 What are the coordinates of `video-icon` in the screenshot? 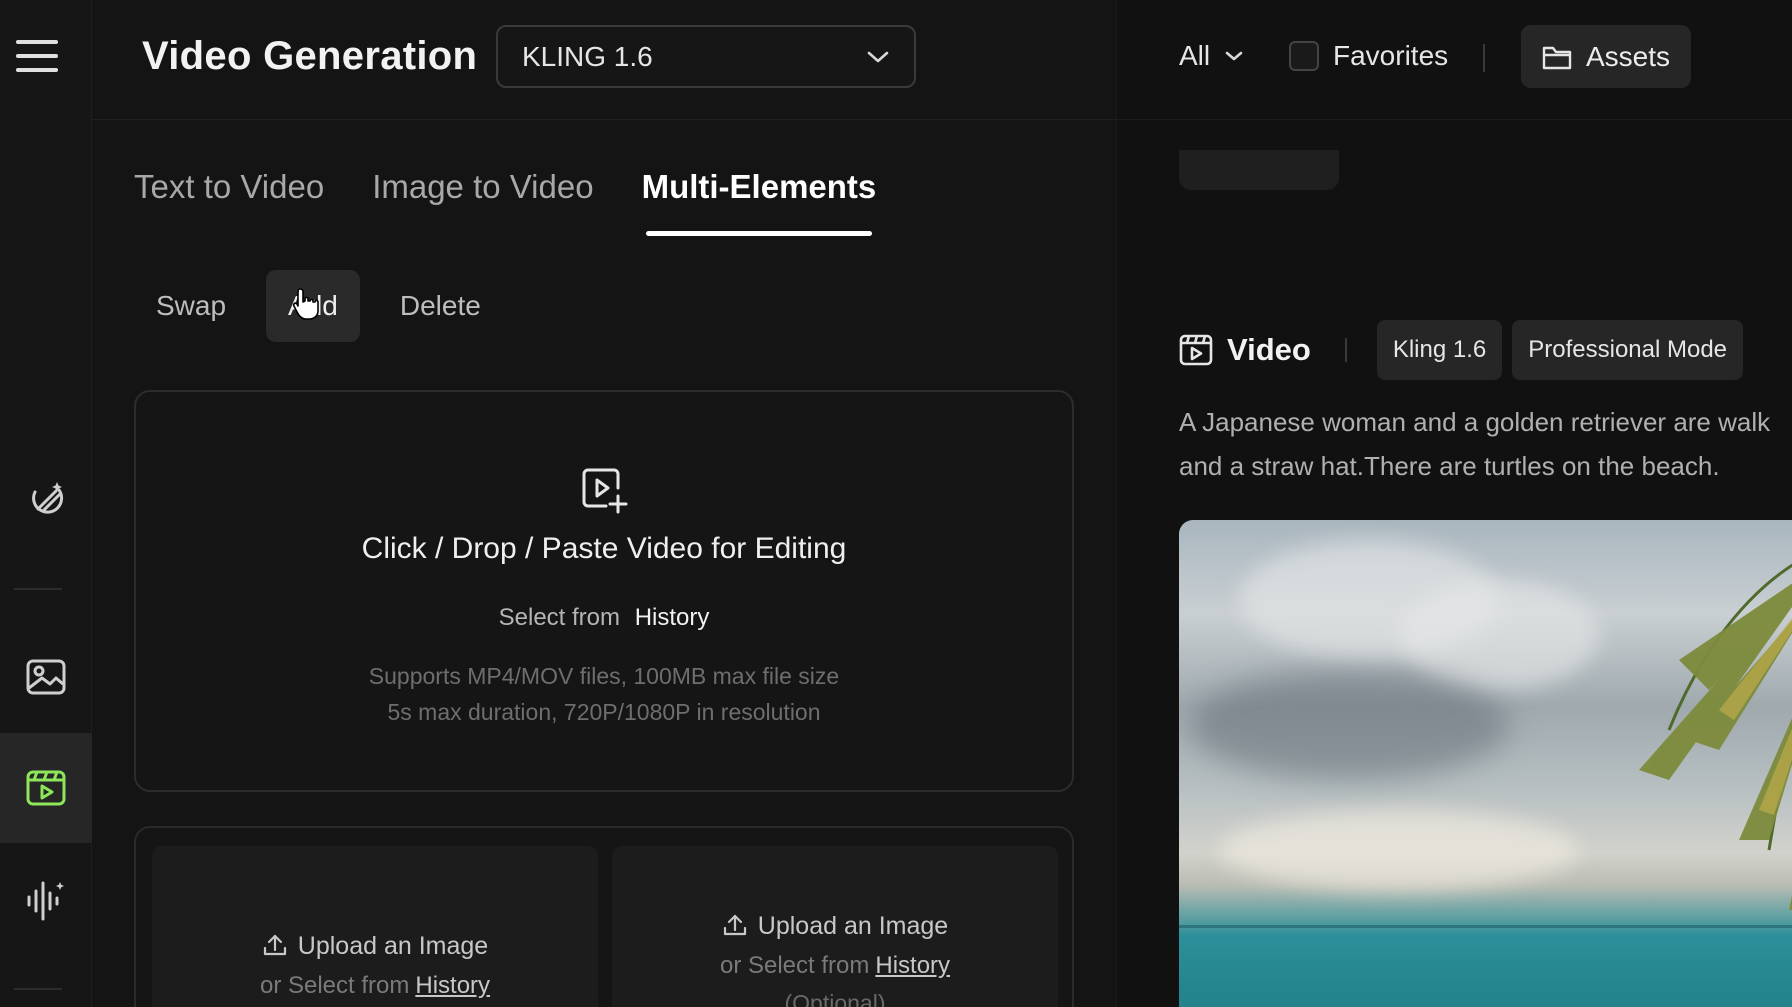 It's located at (46, 788).